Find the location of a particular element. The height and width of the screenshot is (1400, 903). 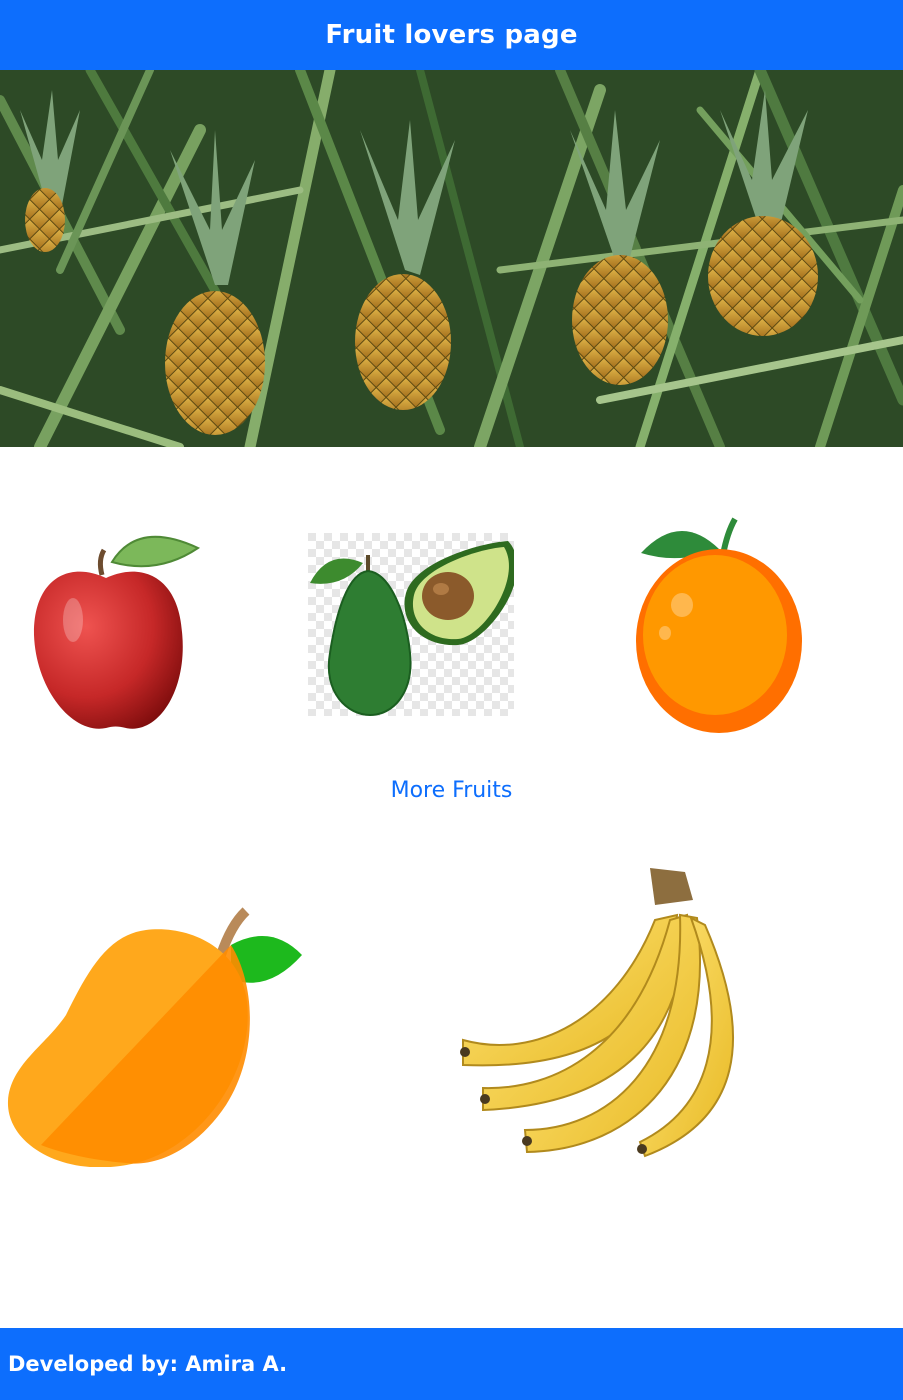

page-title: Fruit lovers page is located at coordinates (451, 35).